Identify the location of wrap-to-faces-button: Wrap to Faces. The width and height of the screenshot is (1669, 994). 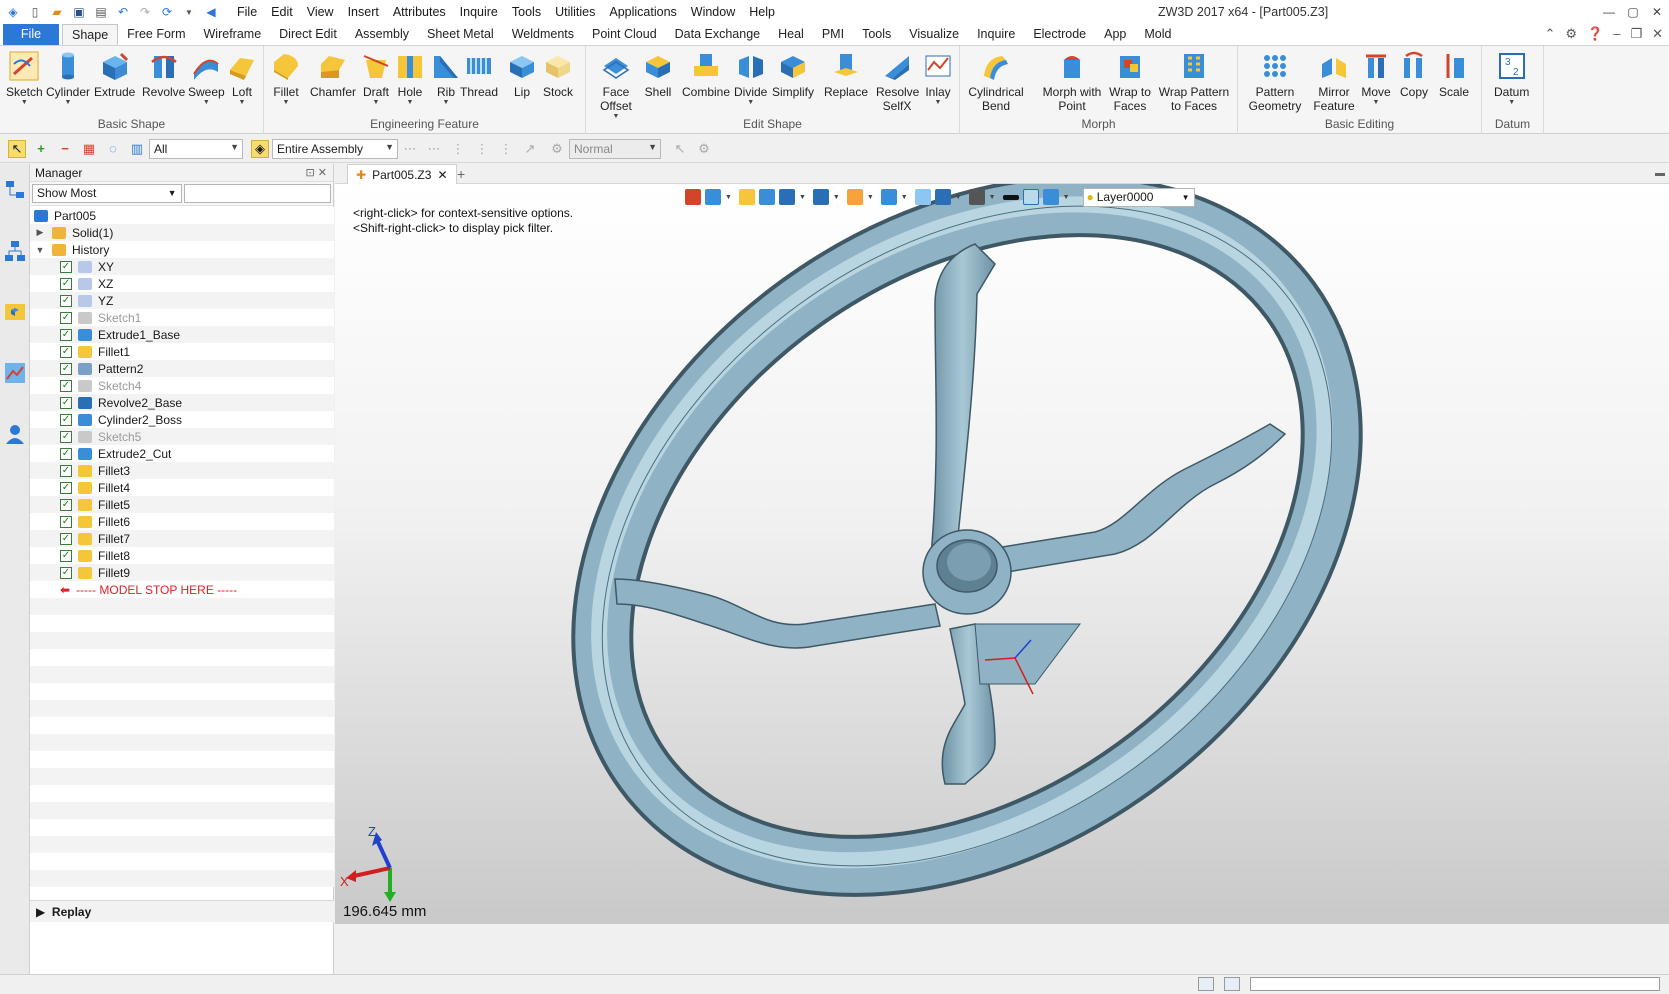
(1130, 81).